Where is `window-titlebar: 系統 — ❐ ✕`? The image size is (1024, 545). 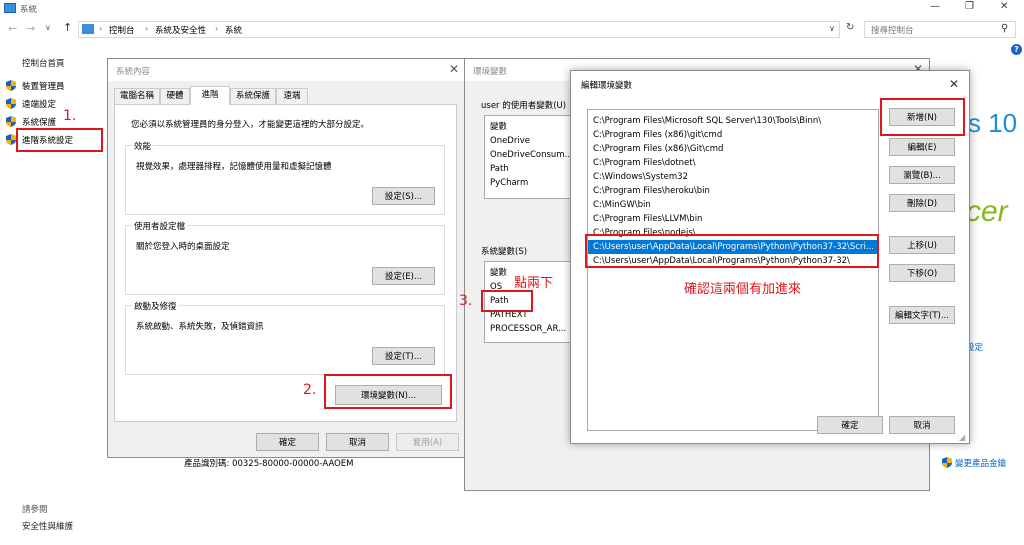 window-titlebar: 系統 — ❐ ✕ is located at coordinates (512, 9).